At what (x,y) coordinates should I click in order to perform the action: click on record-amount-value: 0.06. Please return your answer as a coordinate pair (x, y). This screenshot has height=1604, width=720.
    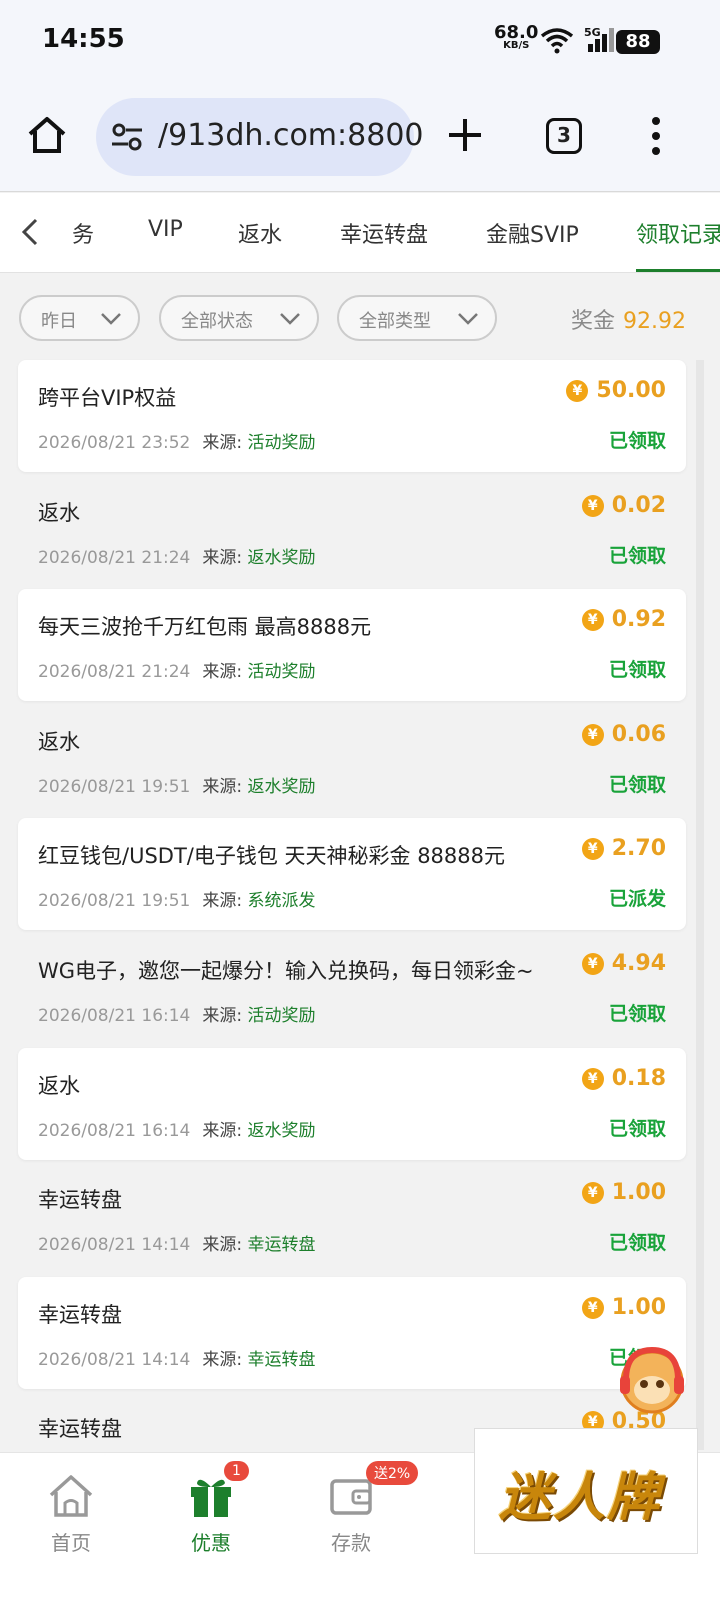
    Looking at the image, I should click on (638, 734).